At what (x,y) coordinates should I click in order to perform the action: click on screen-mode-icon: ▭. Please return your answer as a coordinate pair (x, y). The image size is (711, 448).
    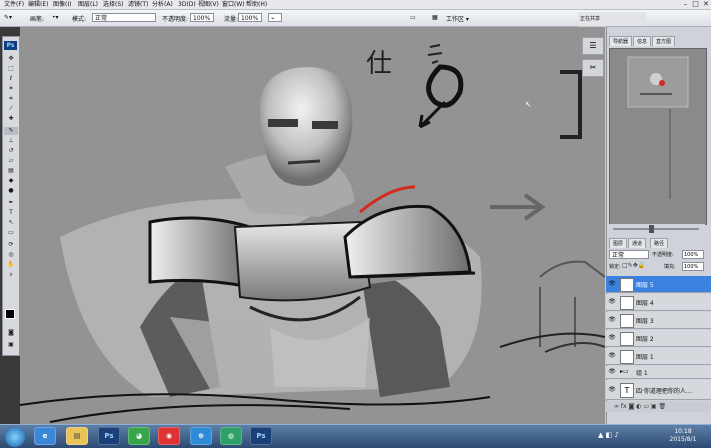
    Looking at the image, I should click on (413, 17).